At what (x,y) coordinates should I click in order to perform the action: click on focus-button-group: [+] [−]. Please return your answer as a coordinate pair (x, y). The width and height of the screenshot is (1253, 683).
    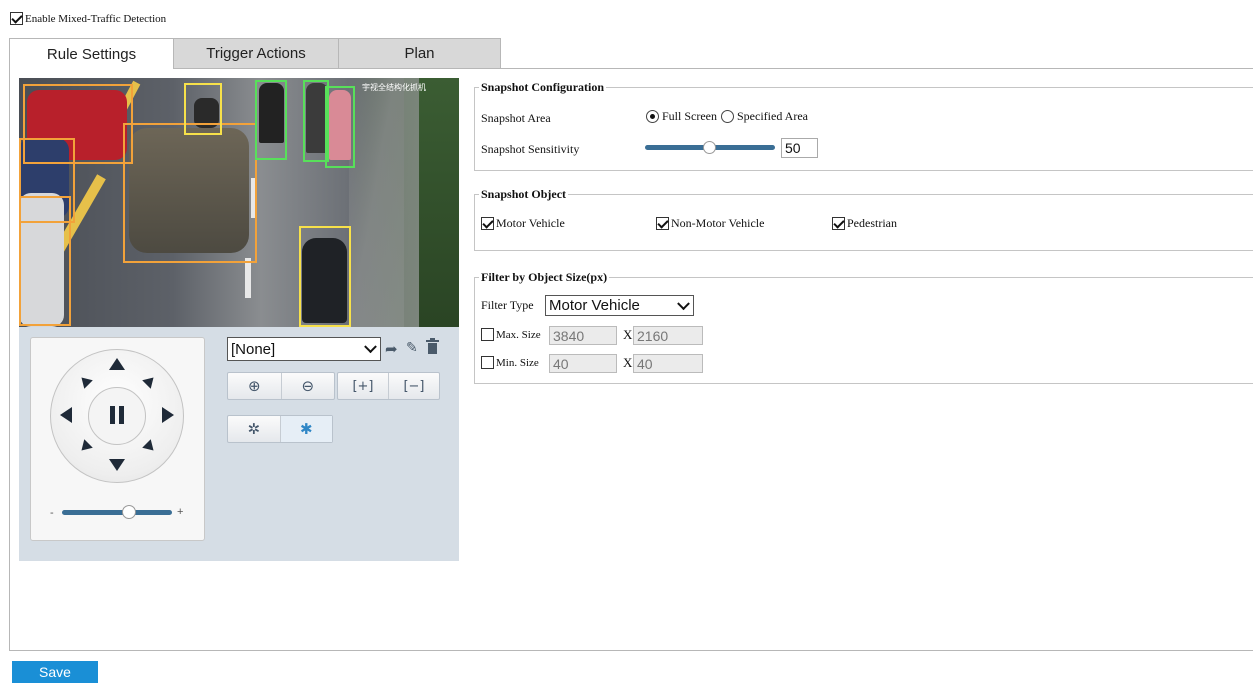
    Looking at the image, I should click on (388, 386).